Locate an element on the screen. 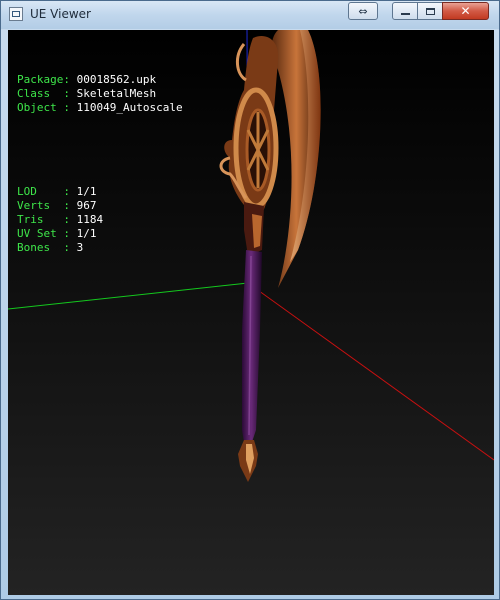 The image size is (500, 600). maximize-icon is located at coordinates (430, 11).